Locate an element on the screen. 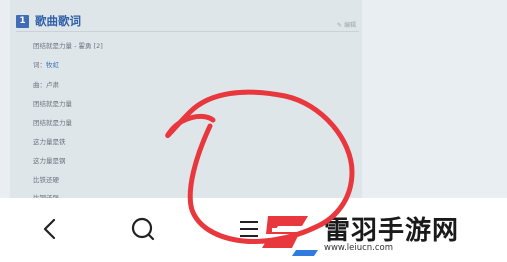 This screenshot has width=507, height=262. edit-label: 编辑 is located at coordinates (349, 25).